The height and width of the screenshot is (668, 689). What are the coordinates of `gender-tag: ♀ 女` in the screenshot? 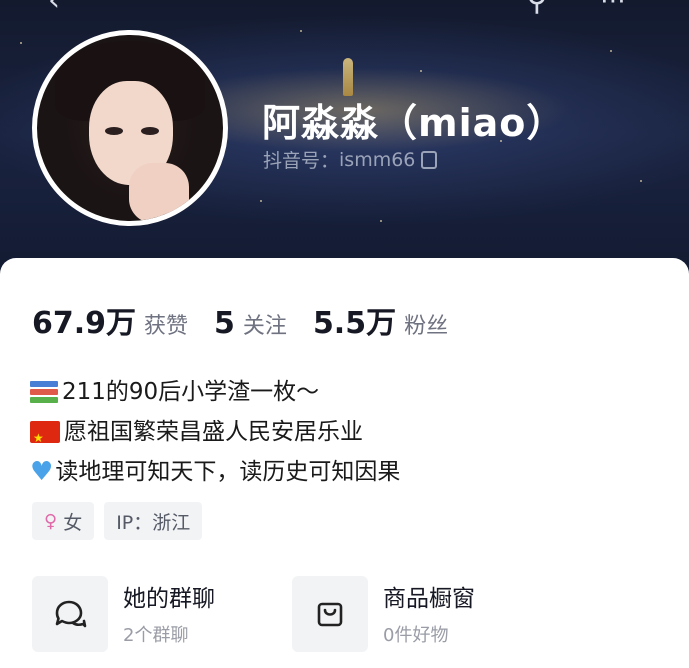 It's located at (63, 521).